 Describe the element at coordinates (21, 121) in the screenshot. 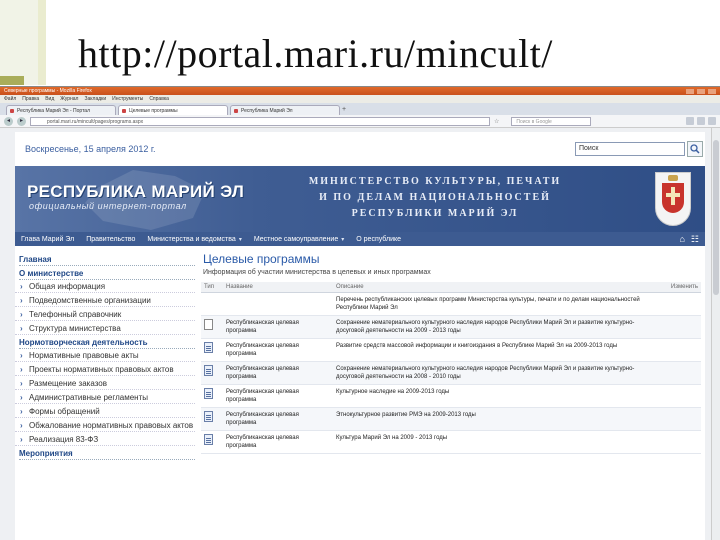

I see `forward-button: ▸` at that location.